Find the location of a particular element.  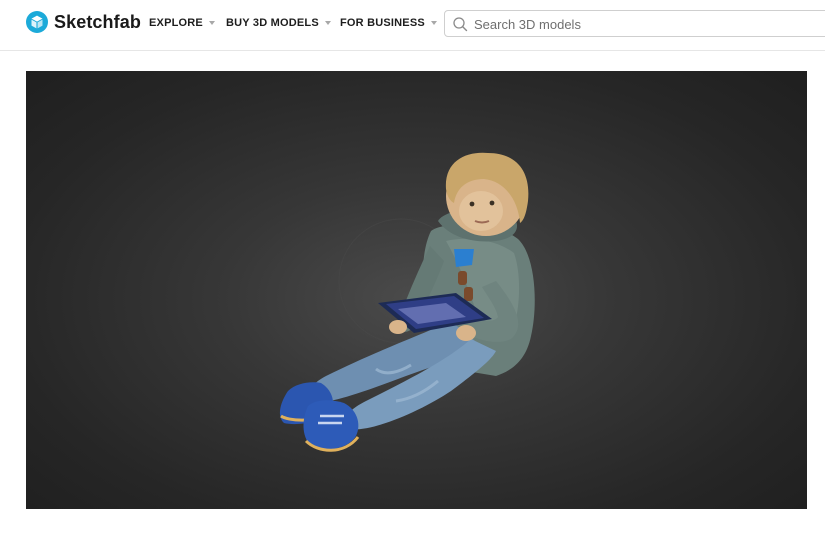

search-box is located at coordinates (634, 23).